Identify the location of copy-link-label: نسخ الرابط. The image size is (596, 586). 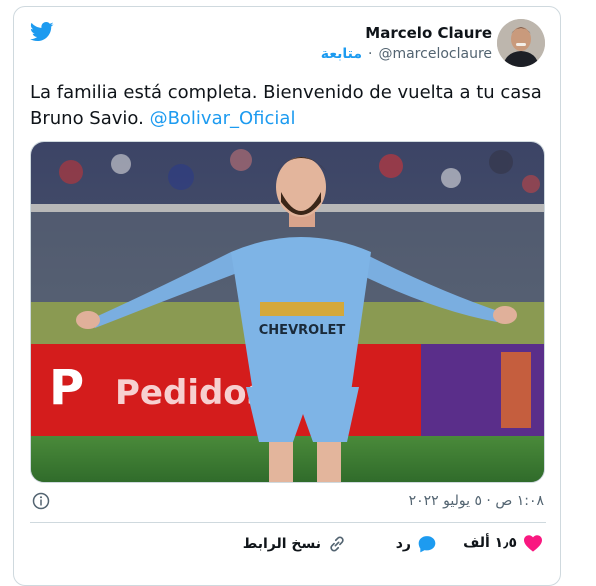
(281, 544).